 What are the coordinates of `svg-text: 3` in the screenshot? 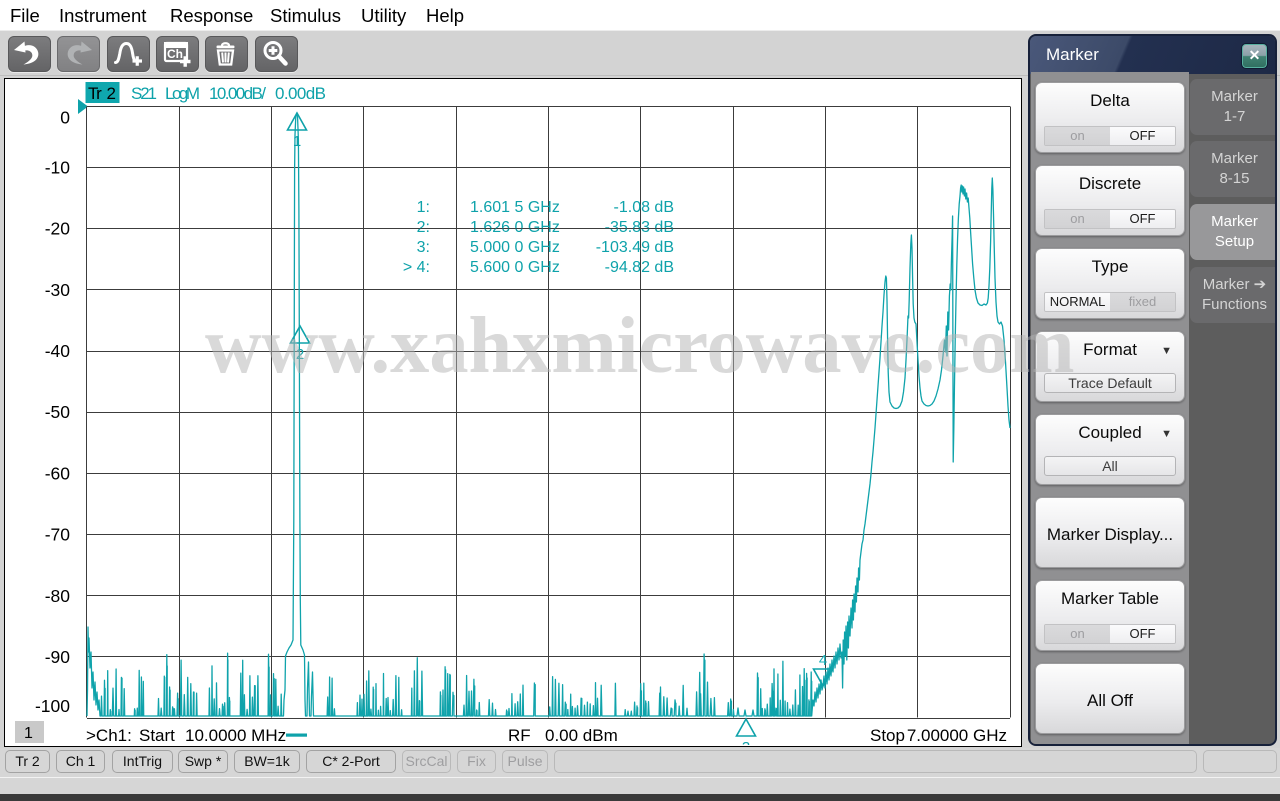 It's located at (745, 742).